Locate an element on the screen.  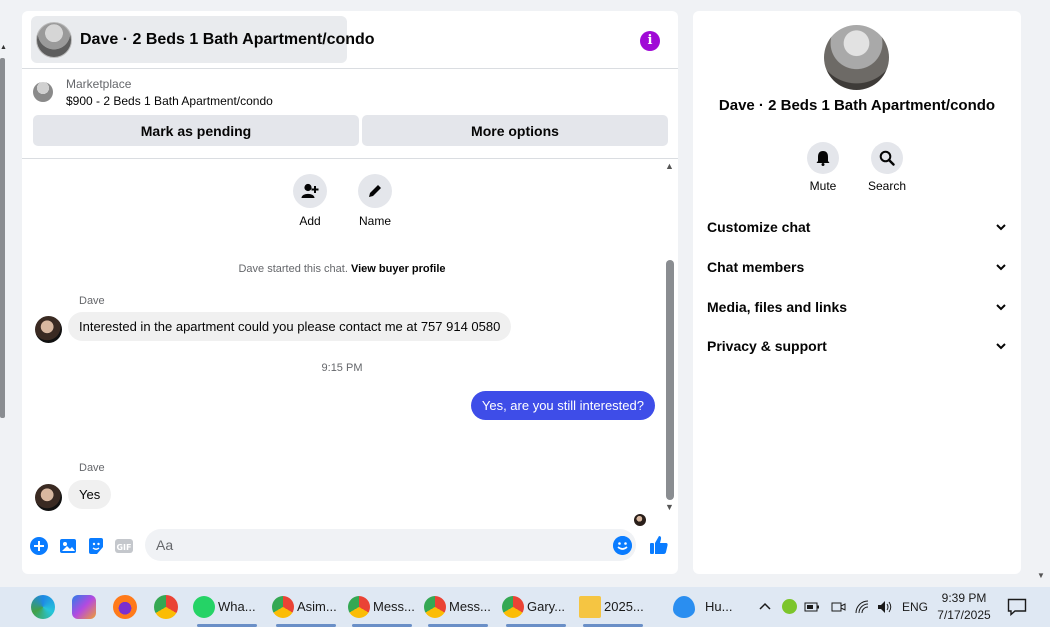
mute-label: Mute is located at coordinates (823, 186).